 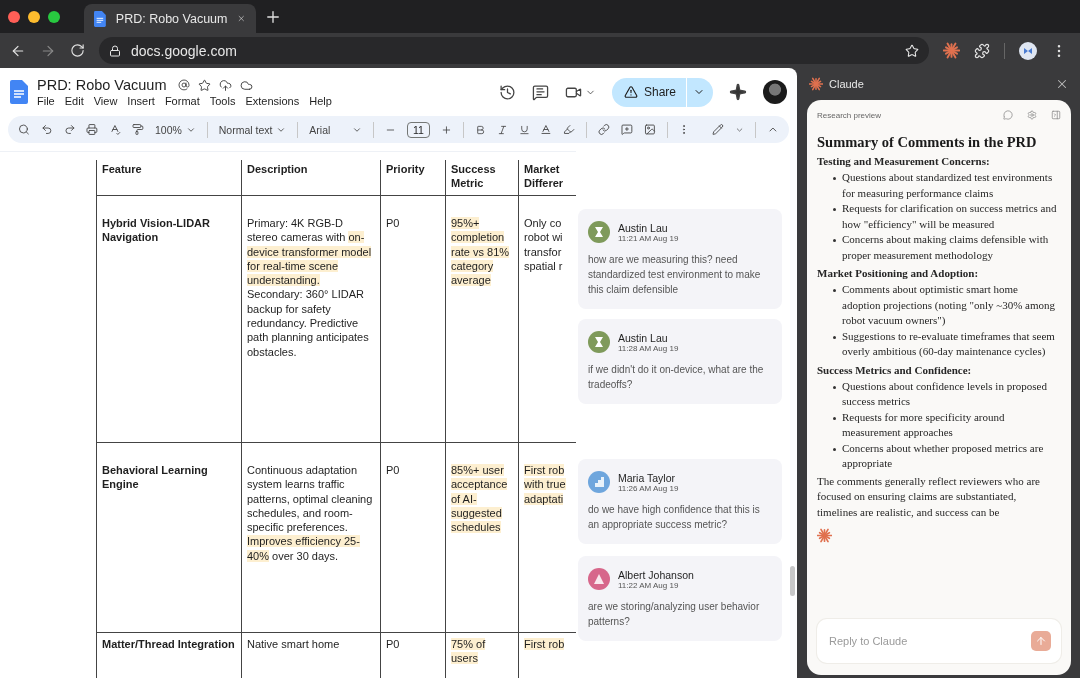 I want to click on star-icon, so click(x=205, y=85).